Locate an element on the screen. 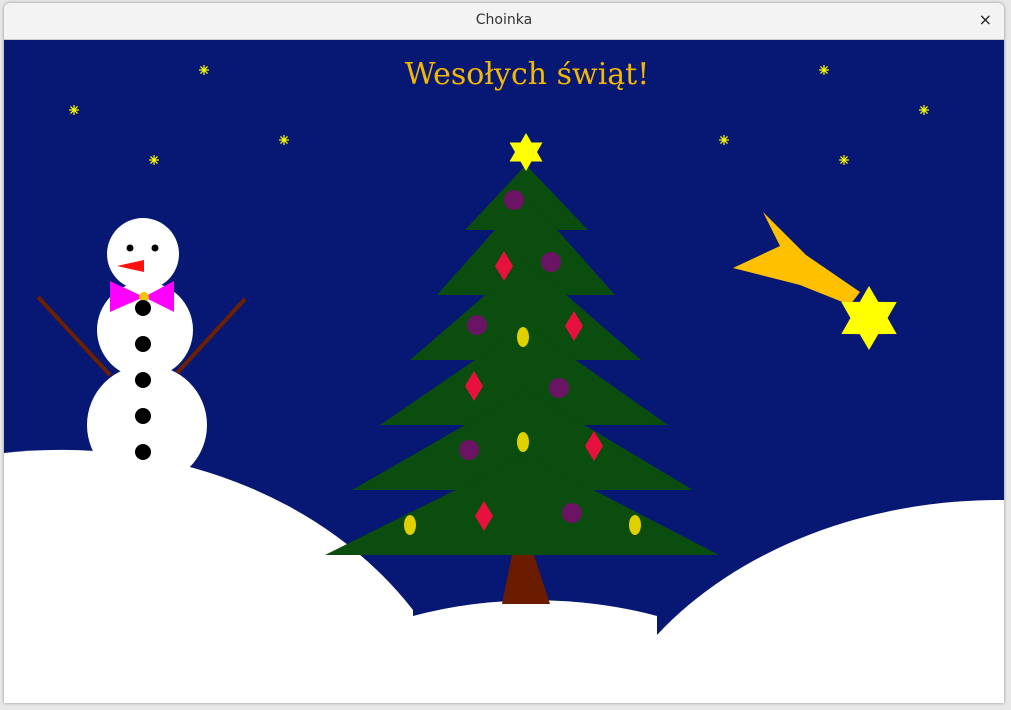 The image size is (1011, 710). close-button: × is located at coordinates (985, 19).